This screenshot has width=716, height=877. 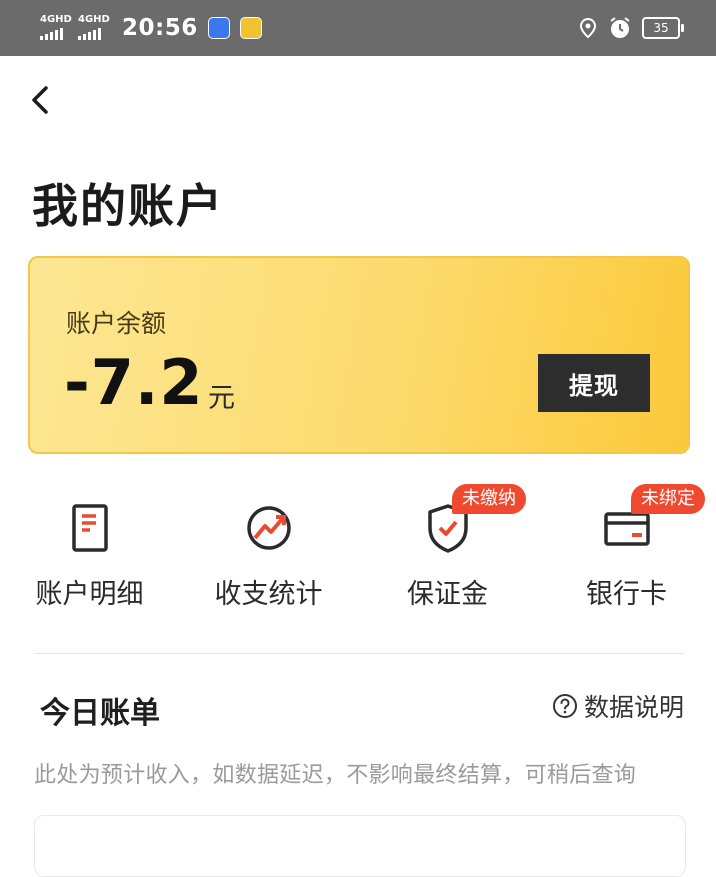 I want to click on feature-label: 银行卡, so click(x=626, y=594).